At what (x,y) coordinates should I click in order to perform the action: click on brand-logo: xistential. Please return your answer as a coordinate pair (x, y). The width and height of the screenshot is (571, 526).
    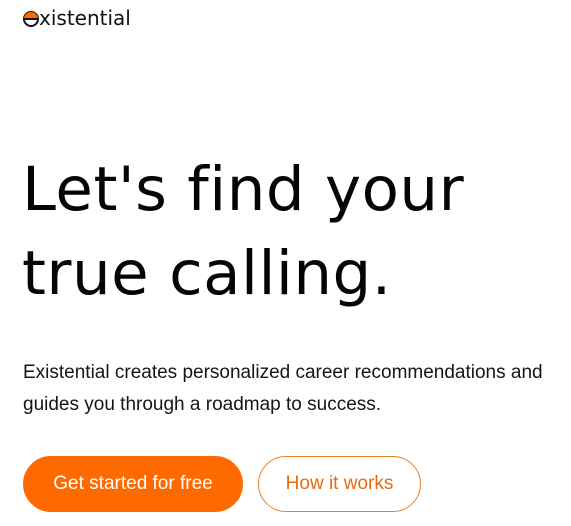
    Looking at the image, I should click on (77, 18).